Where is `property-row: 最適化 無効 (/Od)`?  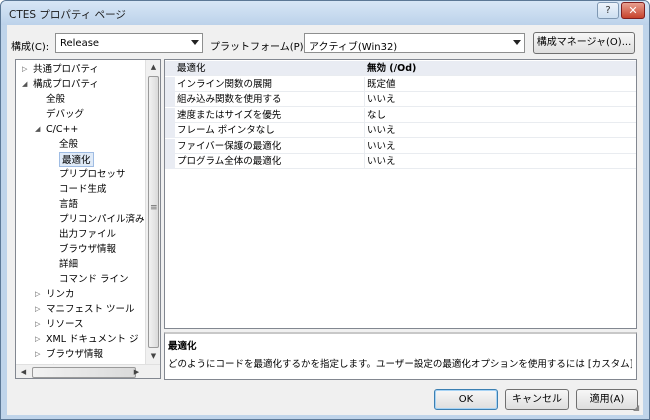 property-row: 最適化 無効 (/Od) is located at coordinates (400, 68).